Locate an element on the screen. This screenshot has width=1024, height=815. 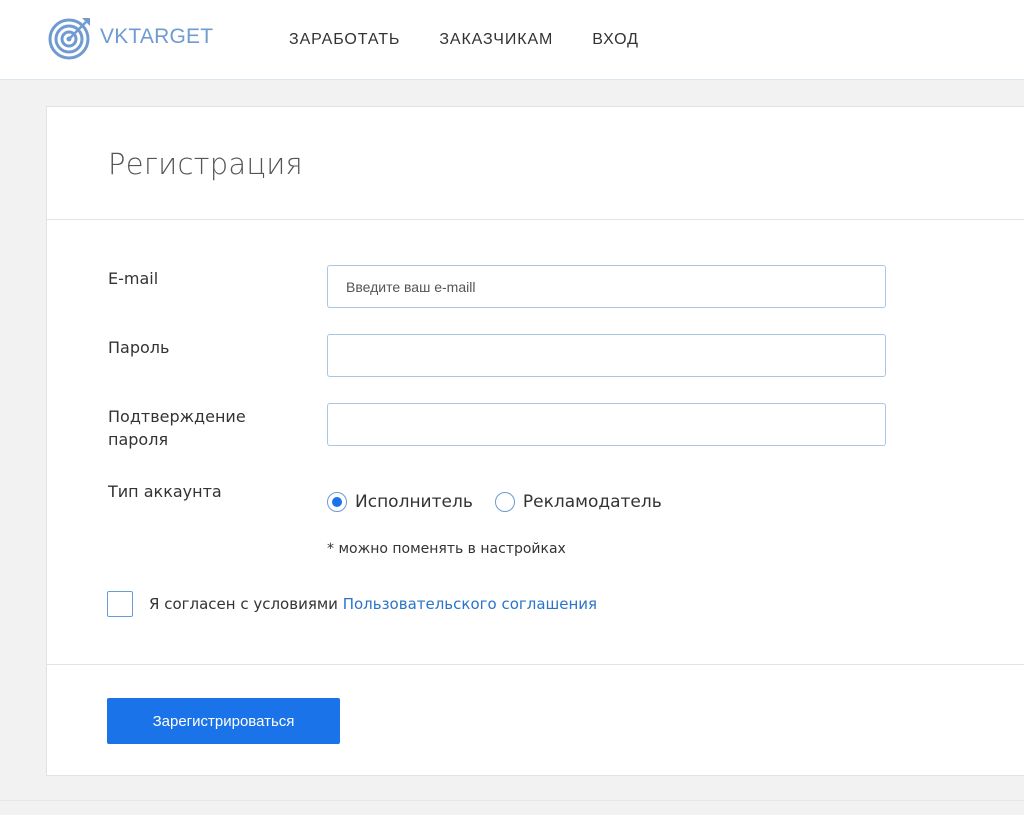
password-field is located at coordinates (606, 355).